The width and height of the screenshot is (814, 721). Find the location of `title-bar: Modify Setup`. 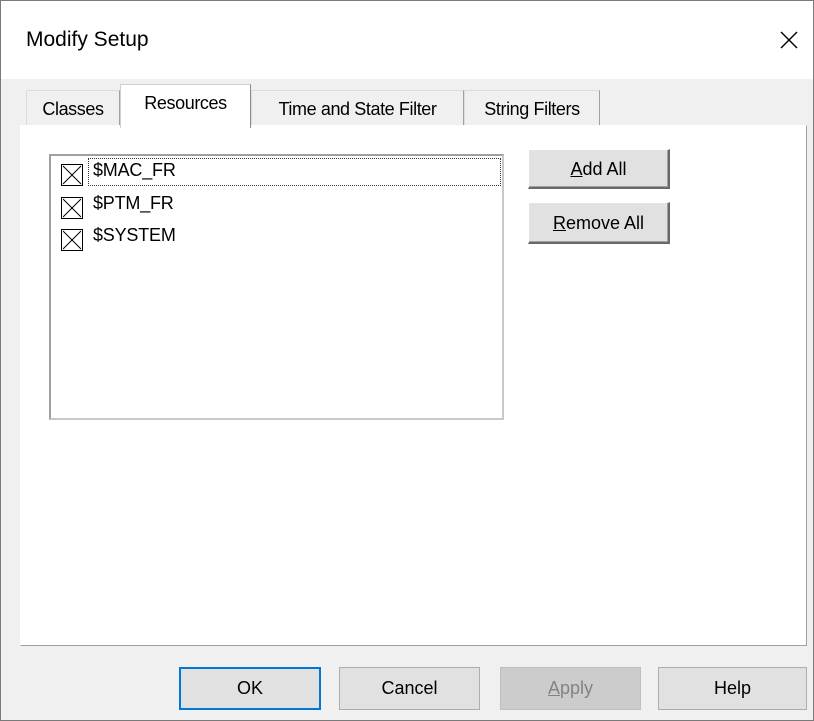

title-bar: Modify Setup is located at coordinates (407, 40).